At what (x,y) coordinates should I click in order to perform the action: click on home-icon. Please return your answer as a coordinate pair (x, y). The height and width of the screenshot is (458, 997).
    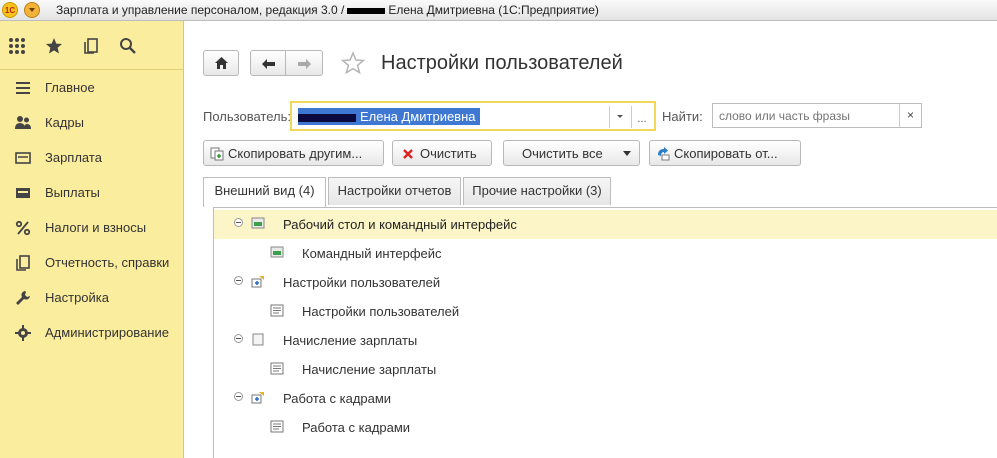
    Looking at the image, I should click on (221, 63).